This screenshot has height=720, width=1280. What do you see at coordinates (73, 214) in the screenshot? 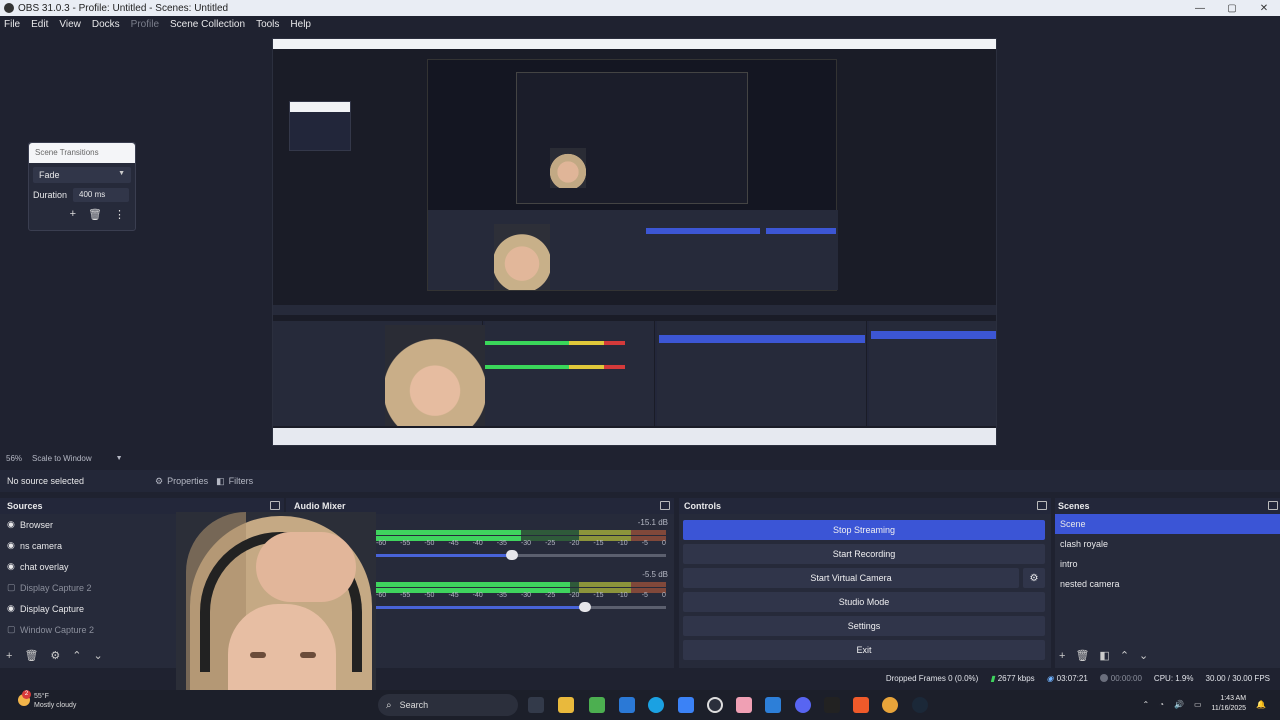
I see `add-transition-icon: +` at bounding box center [73, 214].